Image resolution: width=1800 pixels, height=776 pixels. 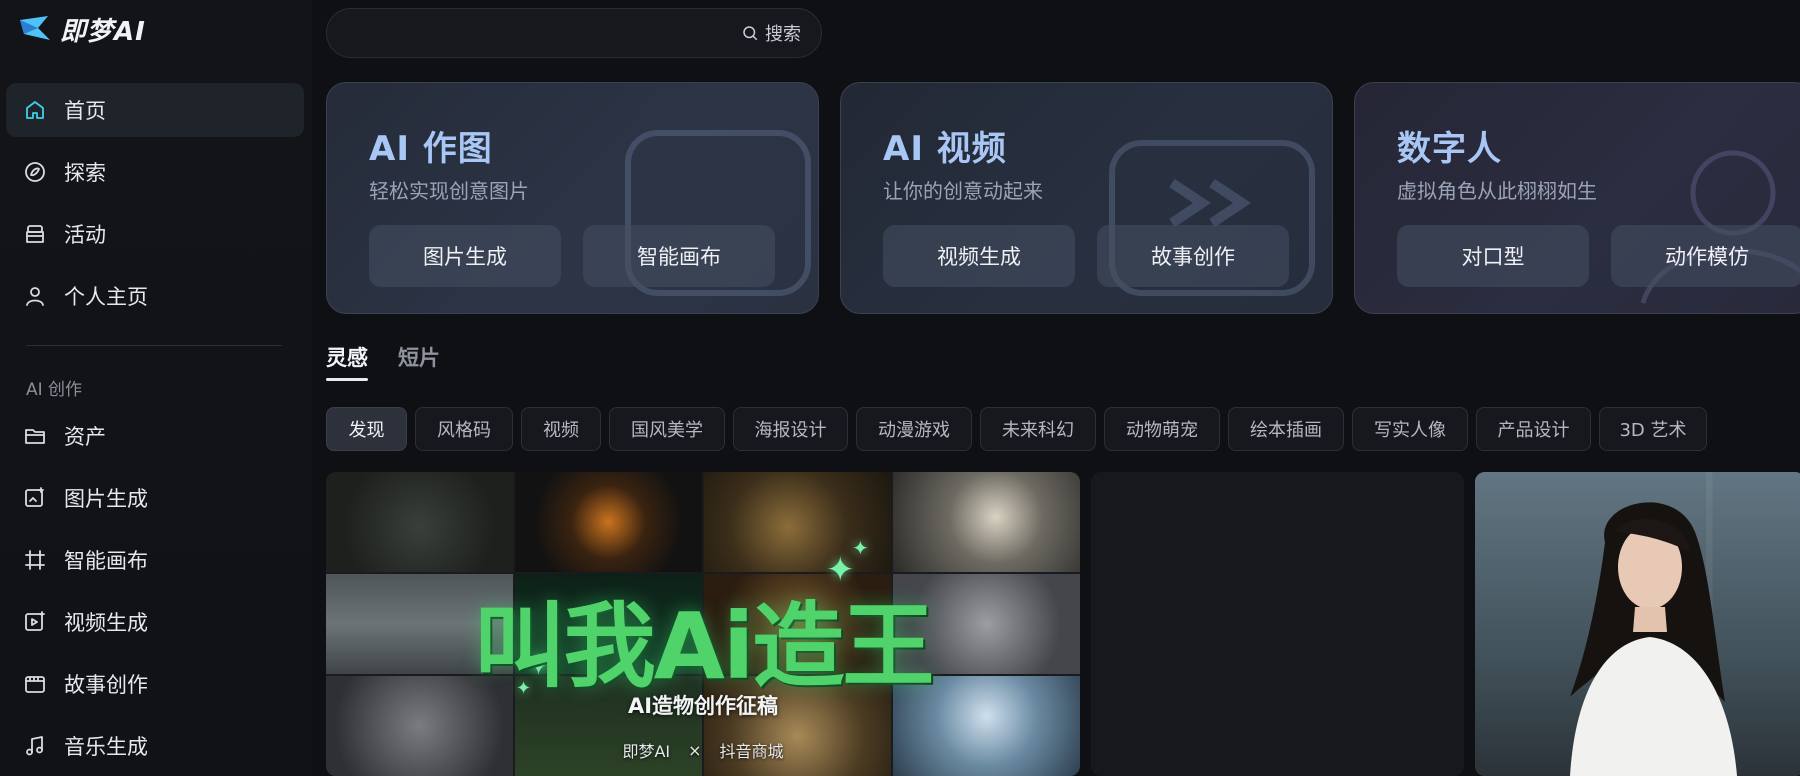 What do you see at coordinates (945, 149) in the screenshot?
I see `card-title: AI 视频` at bounding box center [945, 149].